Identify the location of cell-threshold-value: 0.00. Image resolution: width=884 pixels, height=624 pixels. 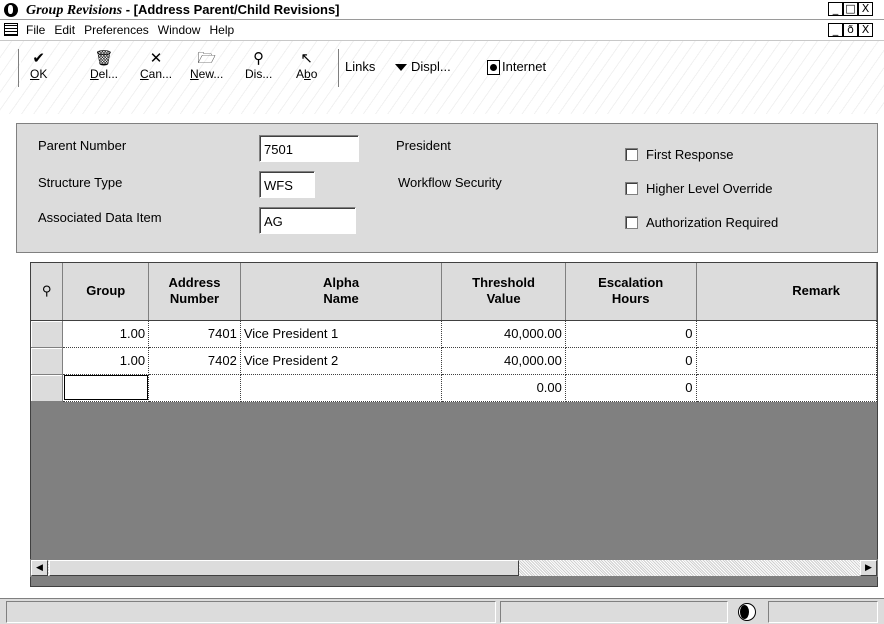
(503, 388).